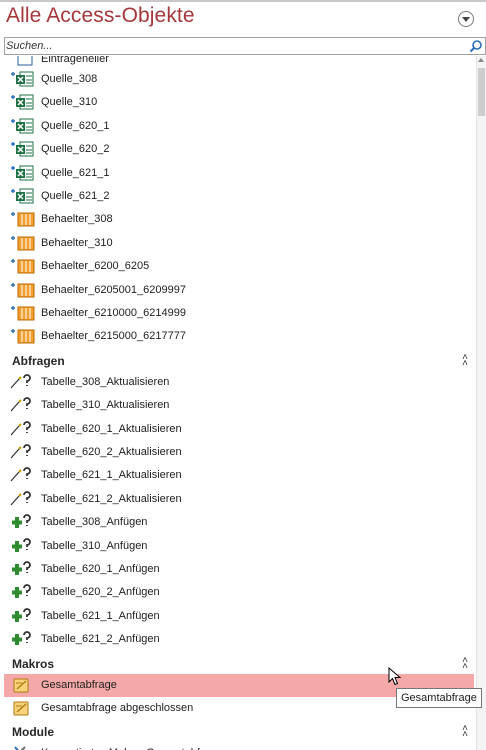 The image size is (486, 750). I want to click on list-item-label: Quelle_620_1, so click(75, 125).